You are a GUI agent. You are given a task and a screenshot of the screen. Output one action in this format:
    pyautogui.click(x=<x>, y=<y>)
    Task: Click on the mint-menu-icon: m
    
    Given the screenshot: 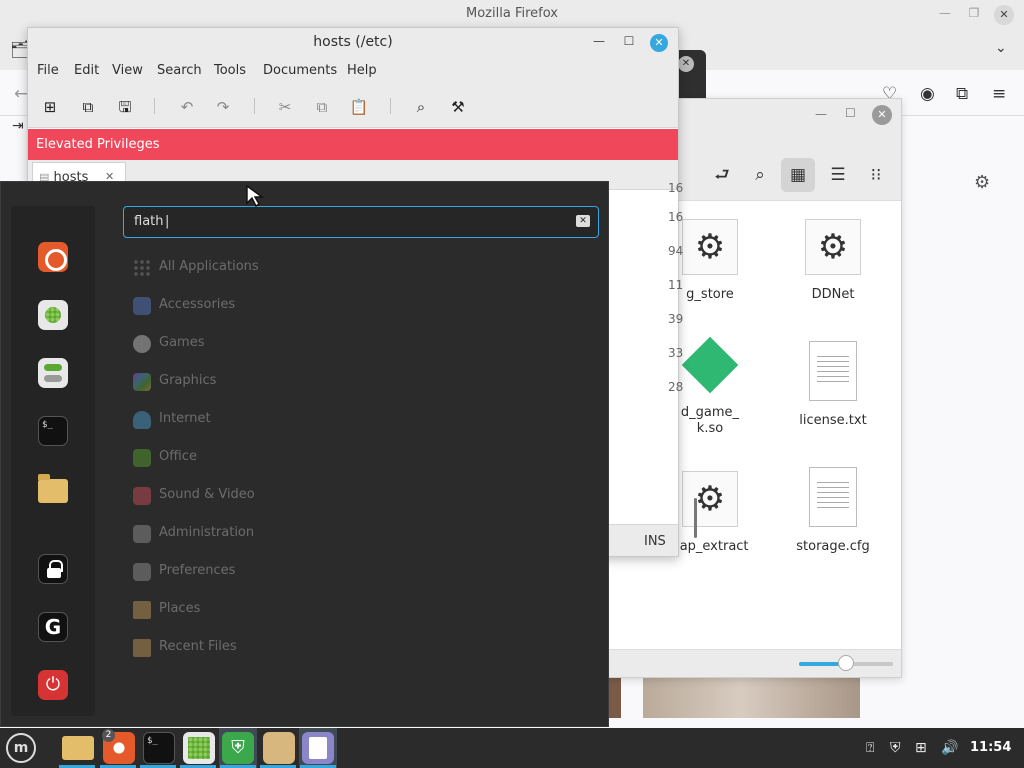 What is the action you would take?
    pyautogui.click(x=21, y=748)
    